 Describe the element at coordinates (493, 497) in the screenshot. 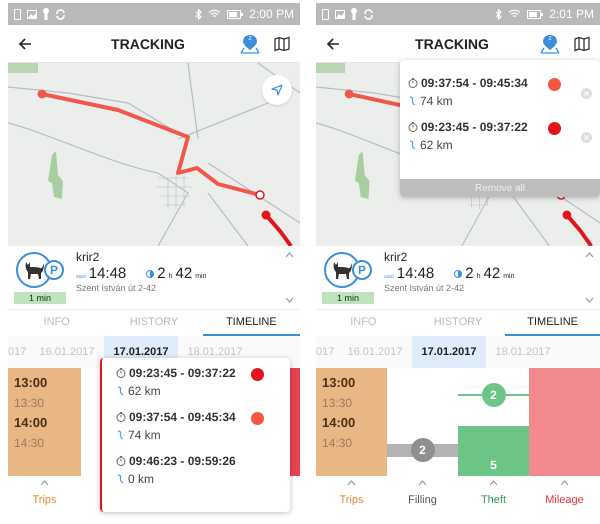

I see `category-tab: Theft` at that location.